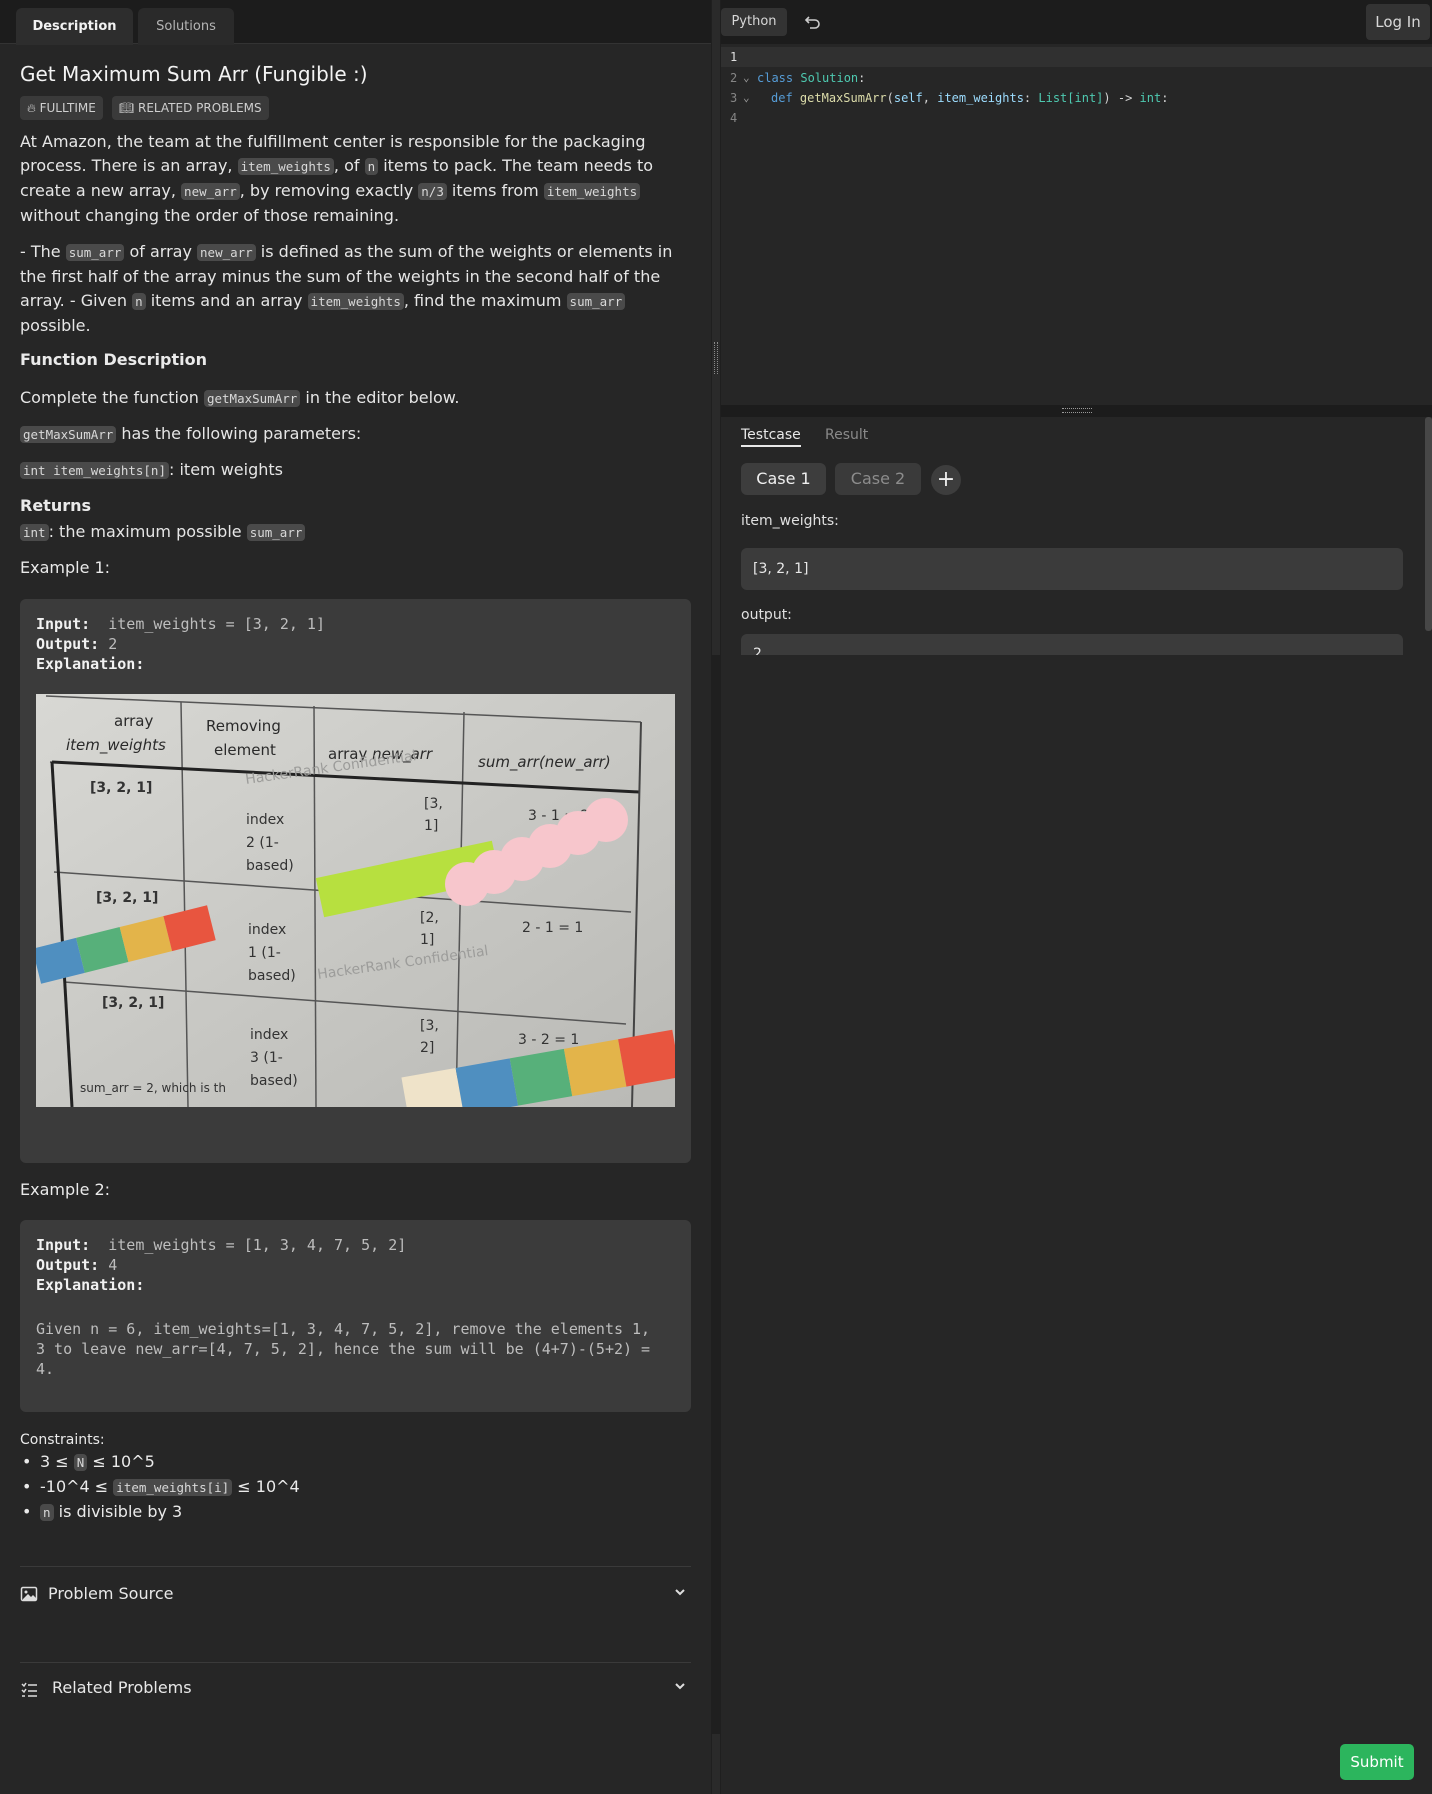 This screenshot has width=1432, height=1794. What do you see at coordinates (62, 1440) in the screenshot?
I see `constraints-label: Constraints:` at bounding box center [62, 1440].